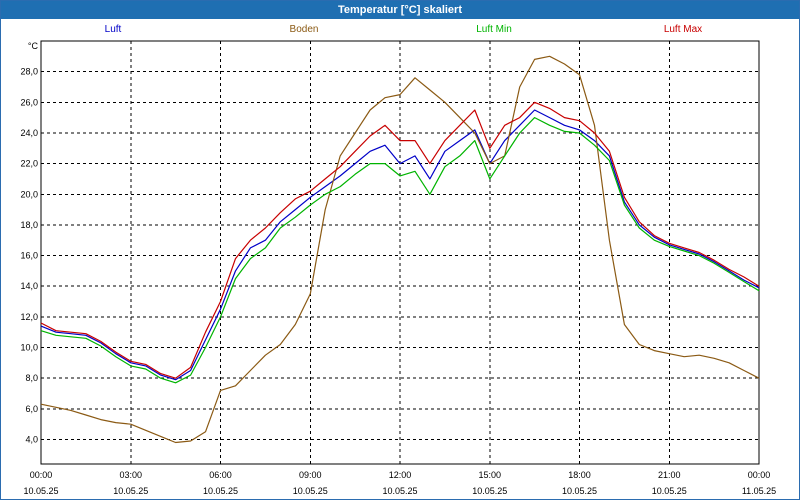 The height and width of the screenshot is (500, 800). What do you see at coordinates (400, 10) in the screenshot?
I see `window-title: Temperatur [°C] skaliert` at bounding box center [400, 10].